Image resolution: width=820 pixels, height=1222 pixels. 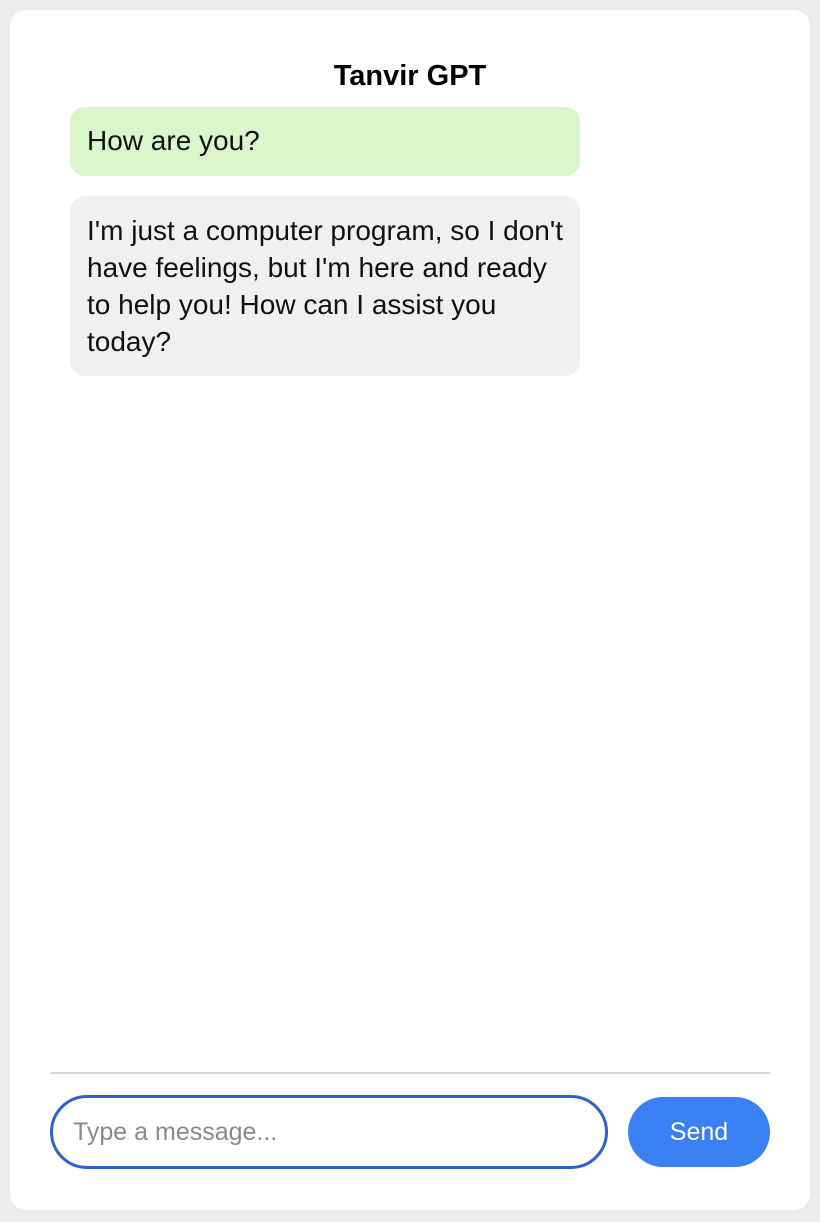 I want to click on send-button: Send, so click(x=699, y=1132).